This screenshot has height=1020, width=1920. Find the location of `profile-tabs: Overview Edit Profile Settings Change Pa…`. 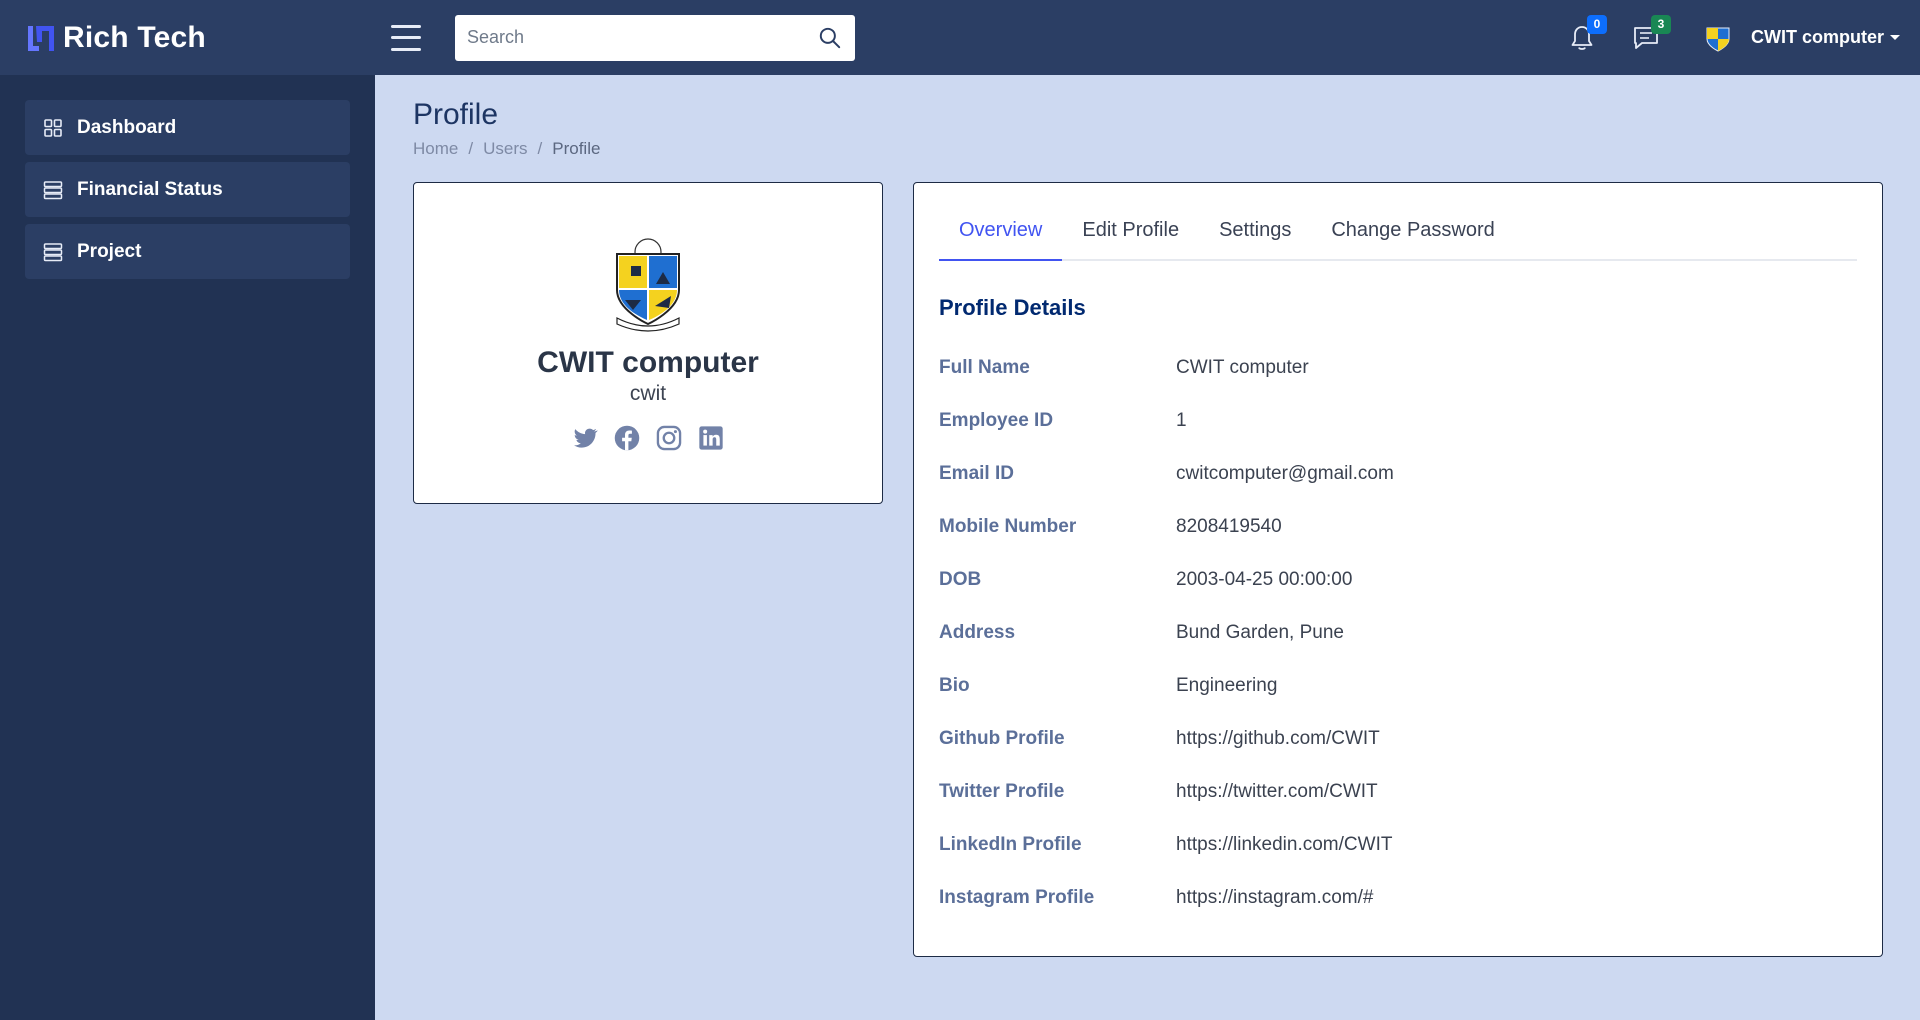

profile-tabs: Overview Edit Profile Settings Change Pa… is located at coordinates (1398, 236).